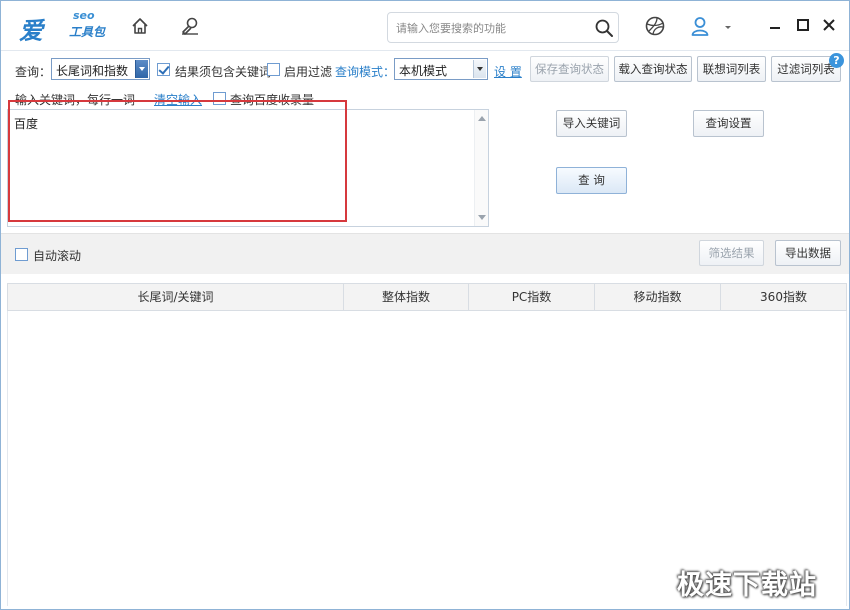 This screenshot has height=610, width=850. I want to click on filter-label: 启用过滤, so click(308, 72).